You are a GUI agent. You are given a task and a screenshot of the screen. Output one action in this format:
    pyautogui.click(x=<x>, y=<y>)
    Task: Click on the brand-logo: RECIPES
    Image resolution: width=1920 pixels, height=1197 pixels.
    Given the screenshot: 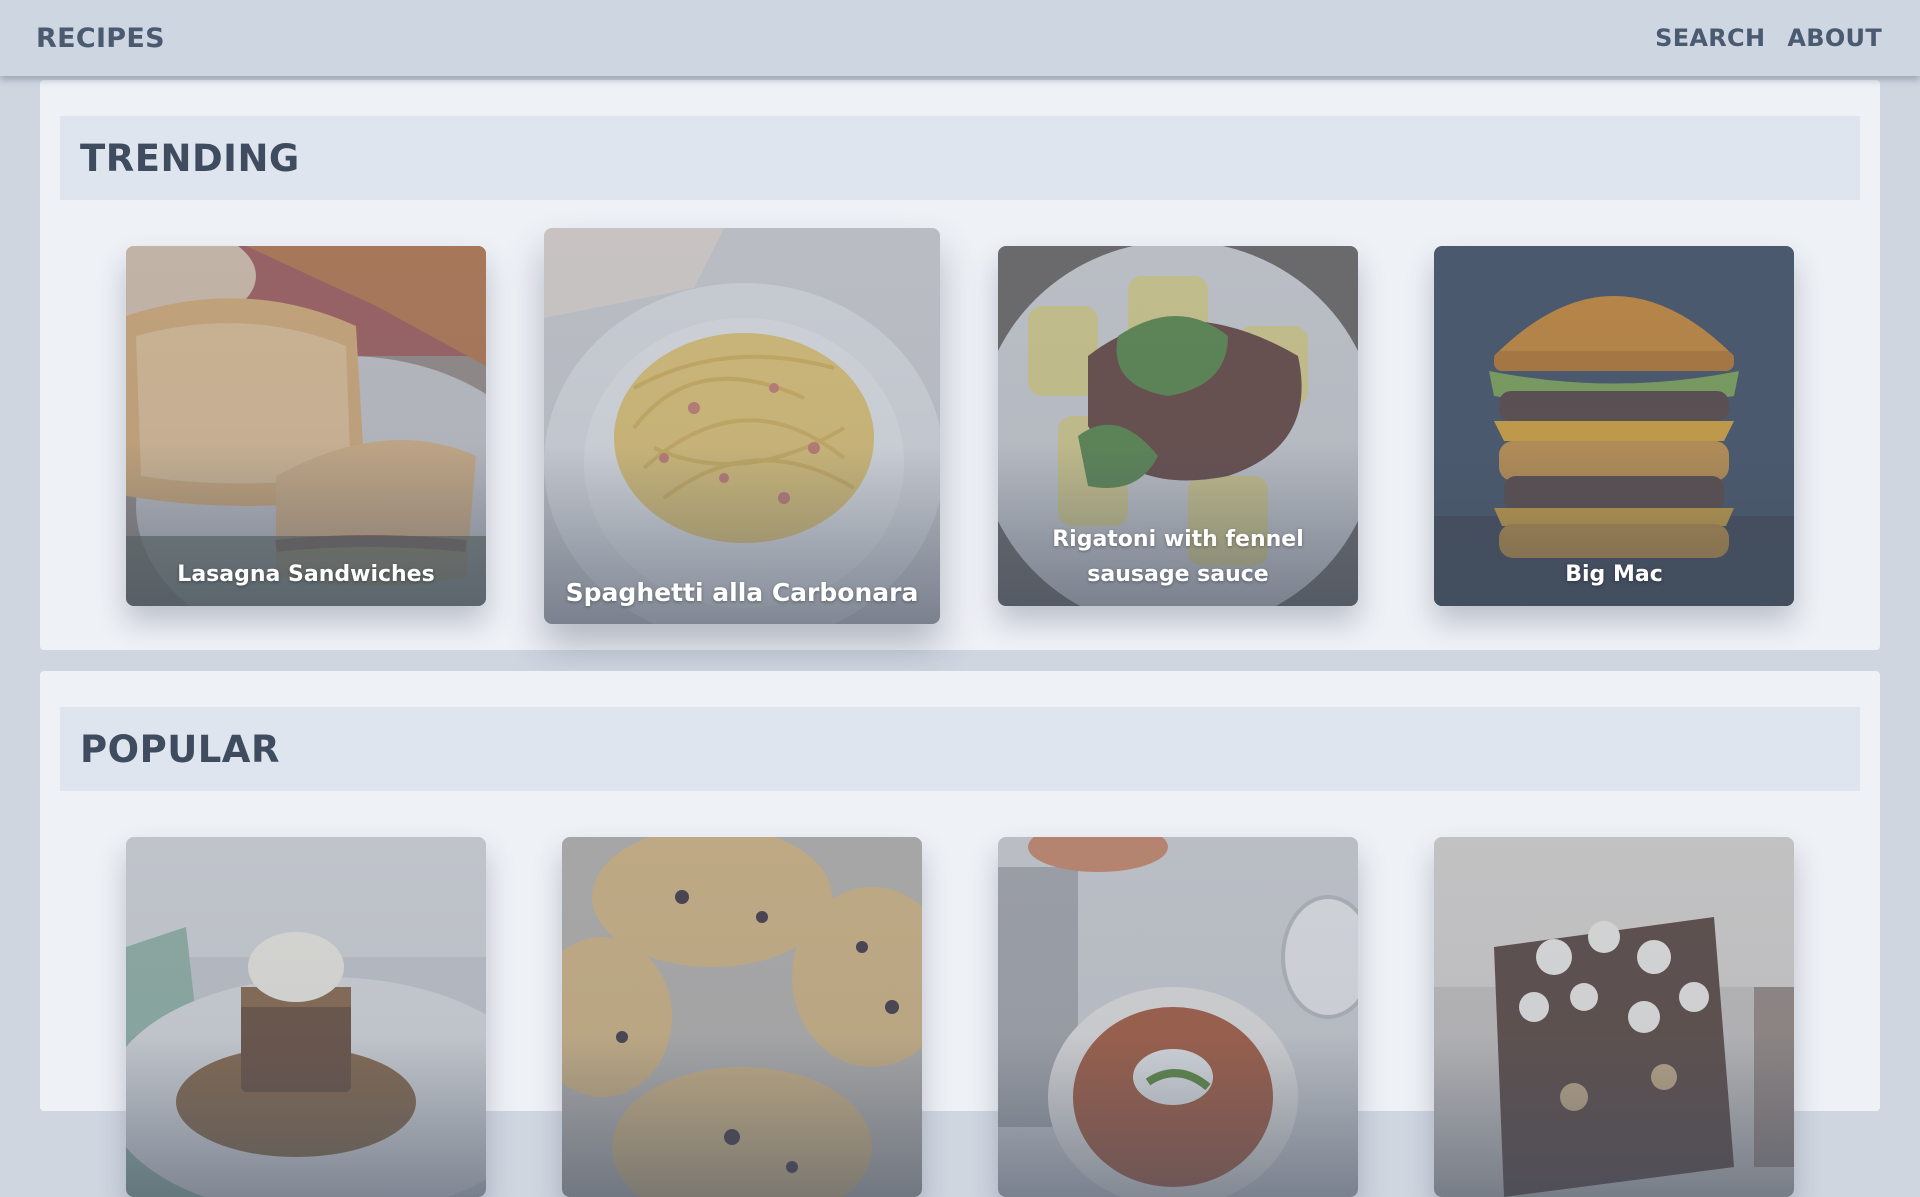 What is the action you would take?
    pyautogui.click(x=100, y=38)
    